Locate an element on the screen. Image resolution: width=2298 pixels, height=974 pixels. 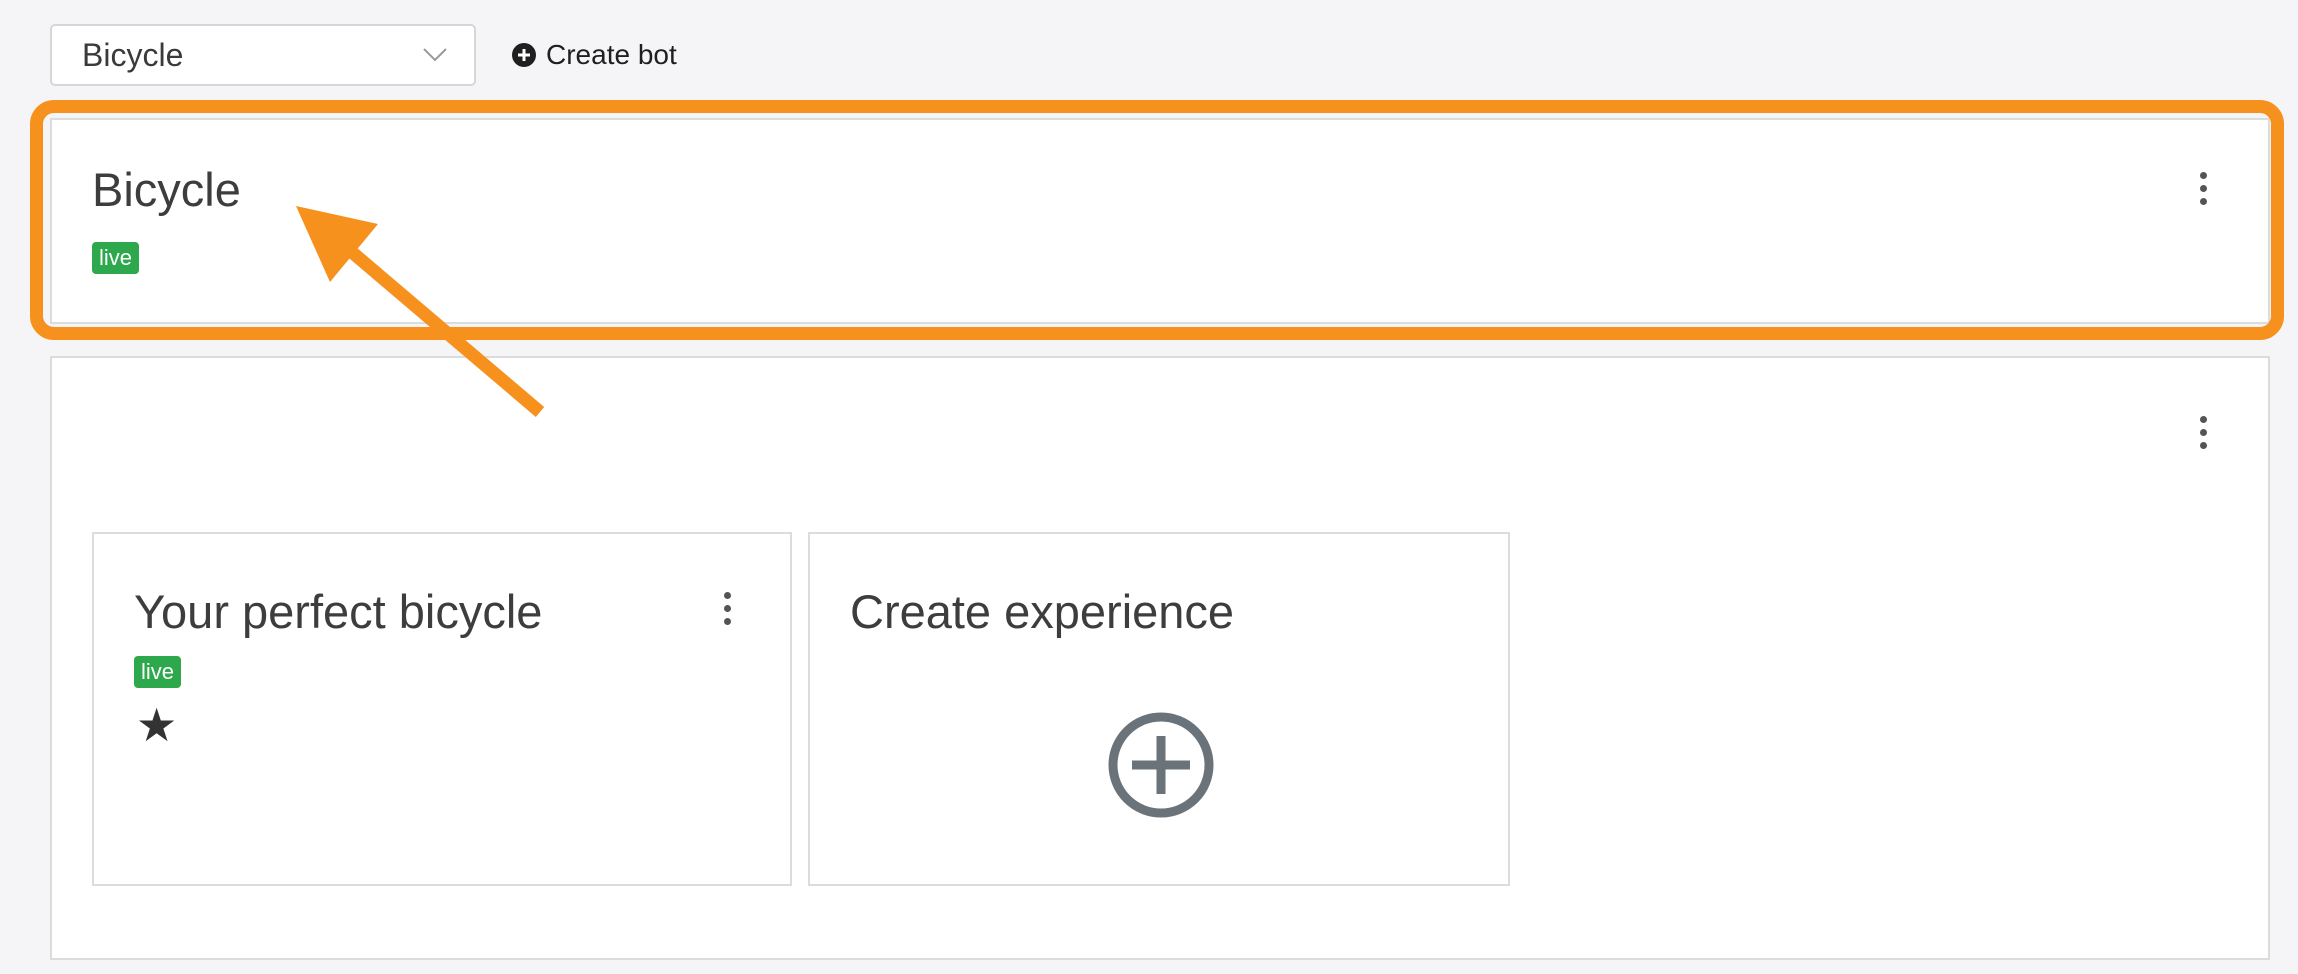
experience-title: Your perfect bicycle is located at coordinates (338, 611).